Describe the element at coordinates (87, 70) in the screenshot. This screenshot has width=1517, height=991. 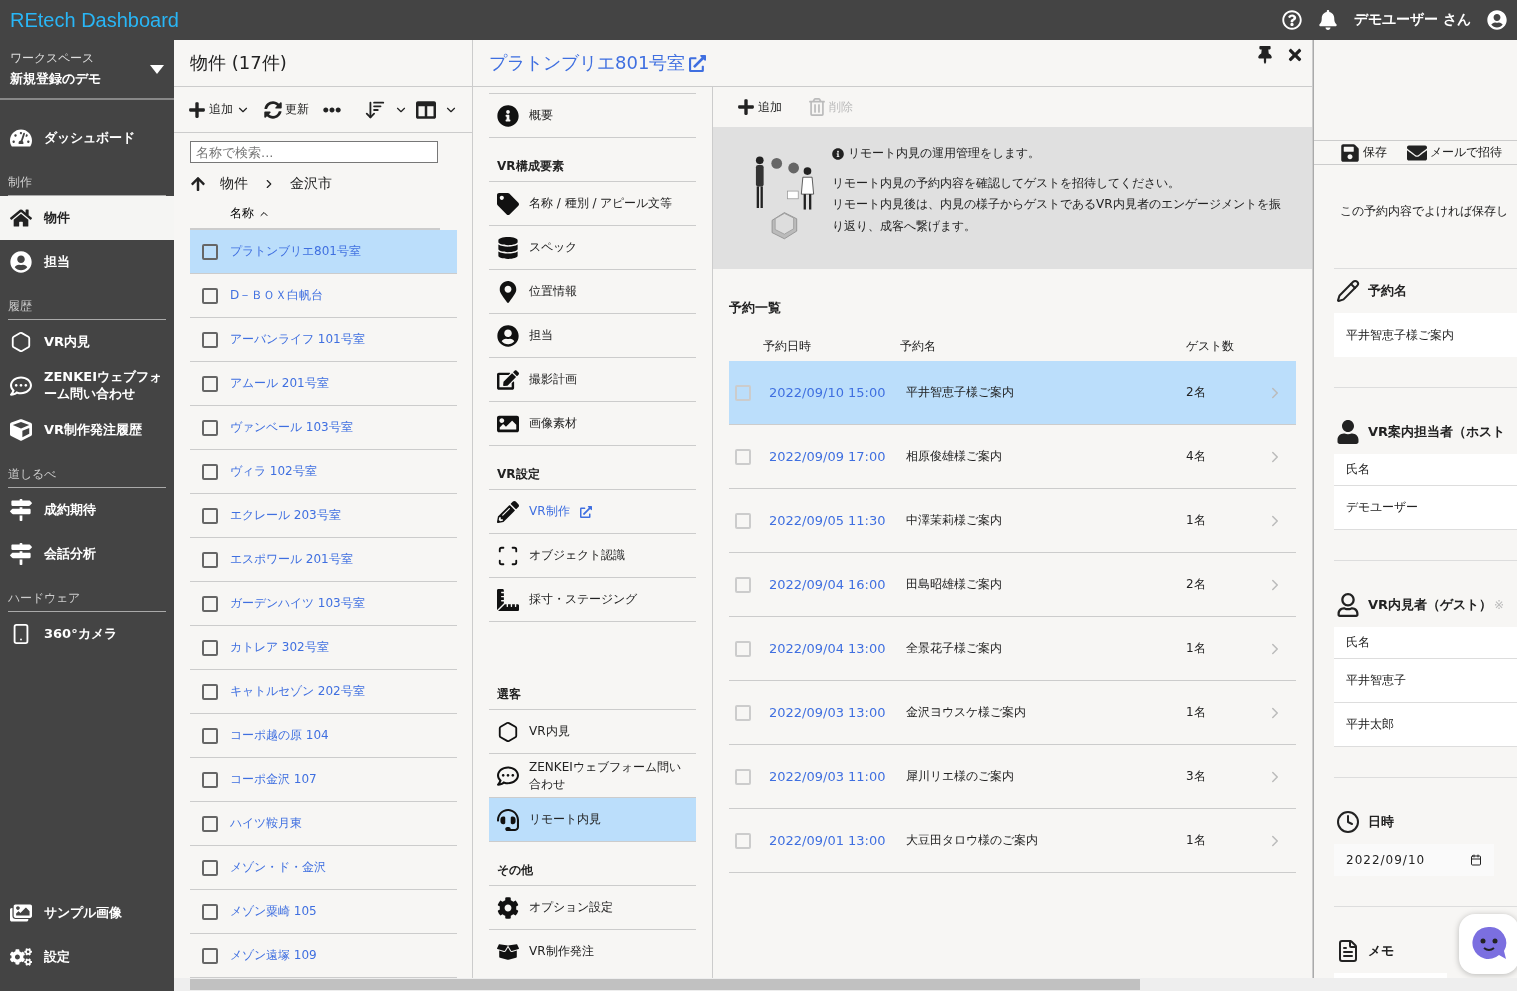
I see `workspace-selector: ワークスペース 新規登録のデモ` at that location.